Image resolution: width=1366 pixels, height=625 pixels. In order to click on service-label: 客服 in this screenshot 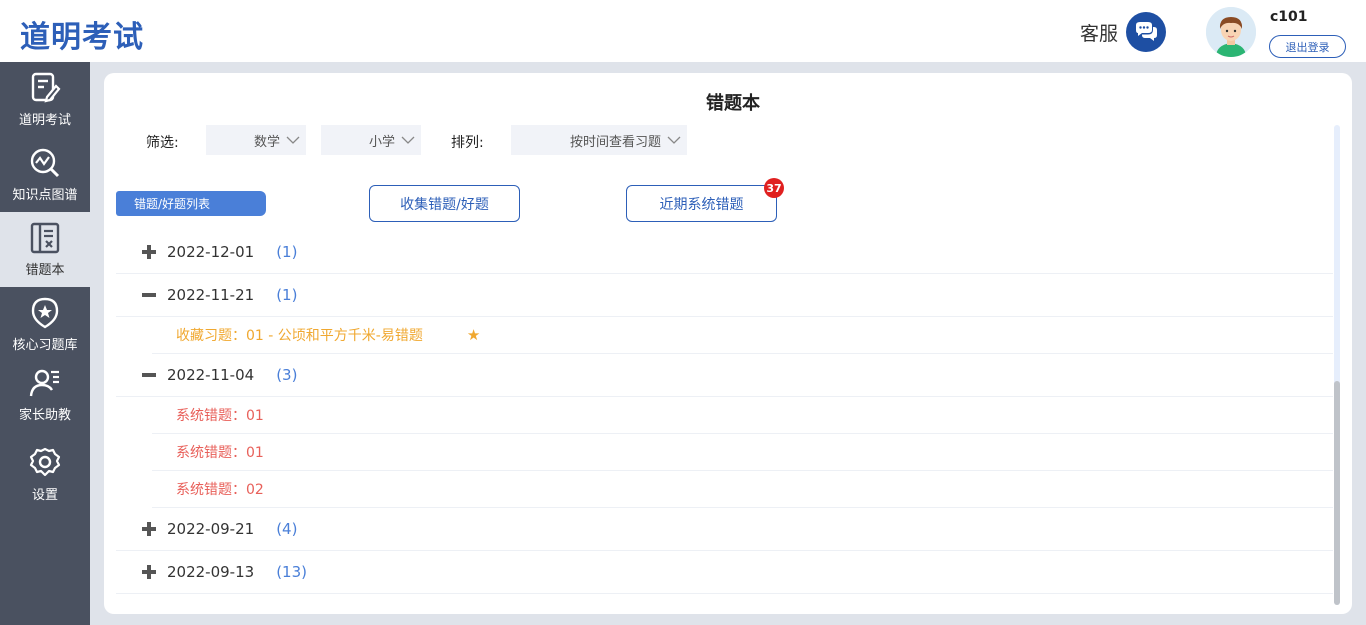, I will do `click(1099, 32)`.